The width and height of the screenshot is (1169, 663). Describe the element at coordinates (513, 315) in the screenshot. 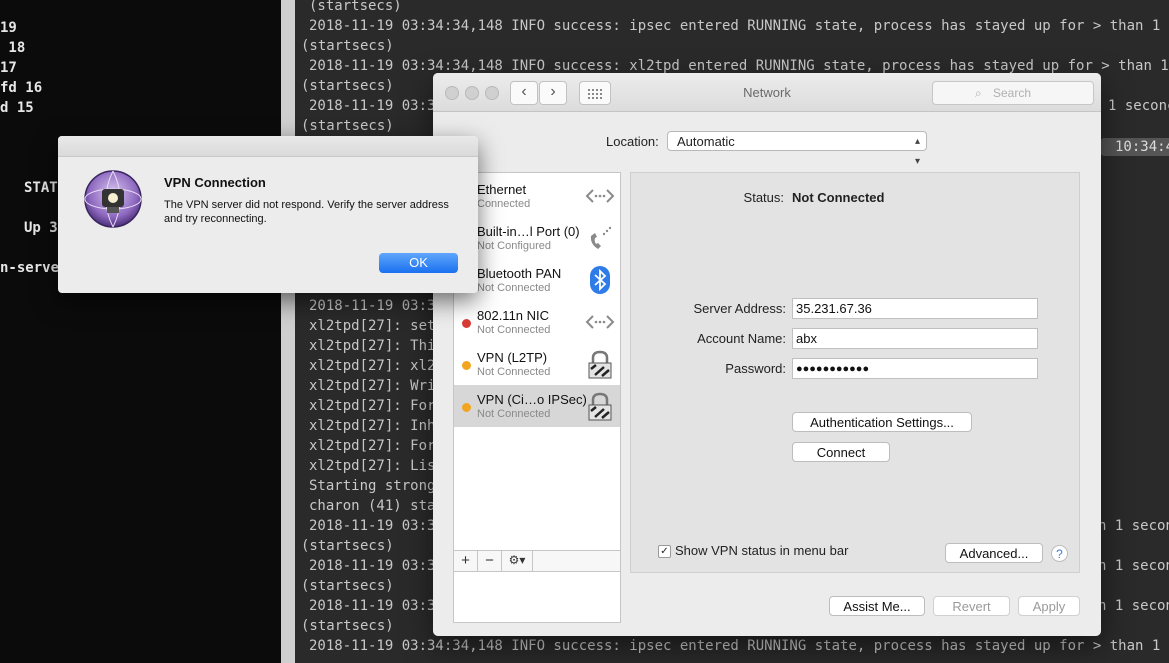

I see `service-name: 802.11n NIC` at that location.